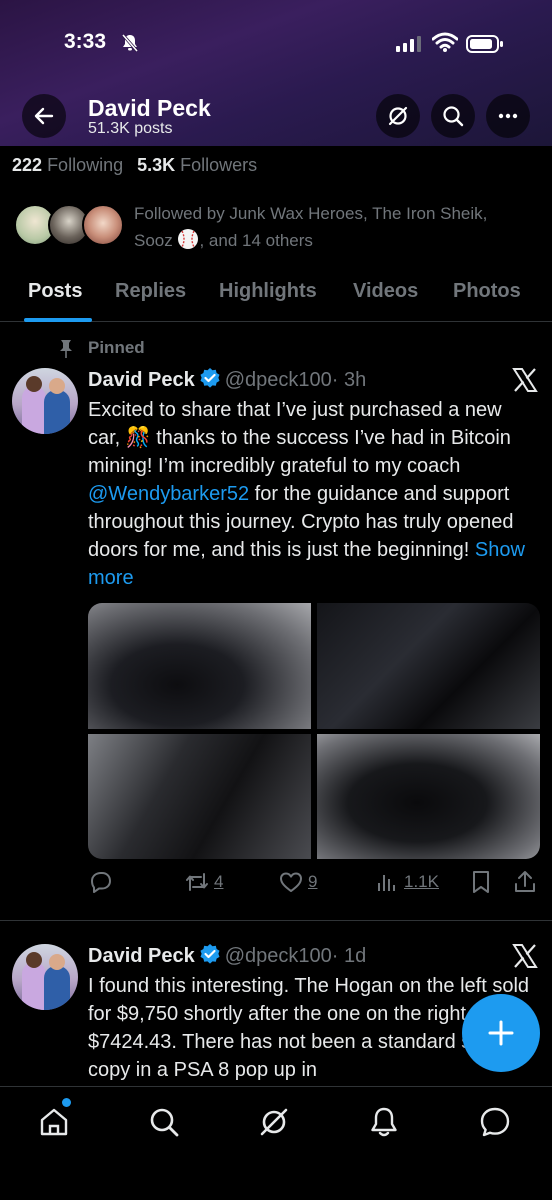 The width and height of the screenshot is (552, 1200). What do you see at coordinates (168, 494) in the screenshot?
I see `mention-link: @Wendybarker52` at bounding box center [168, 494].